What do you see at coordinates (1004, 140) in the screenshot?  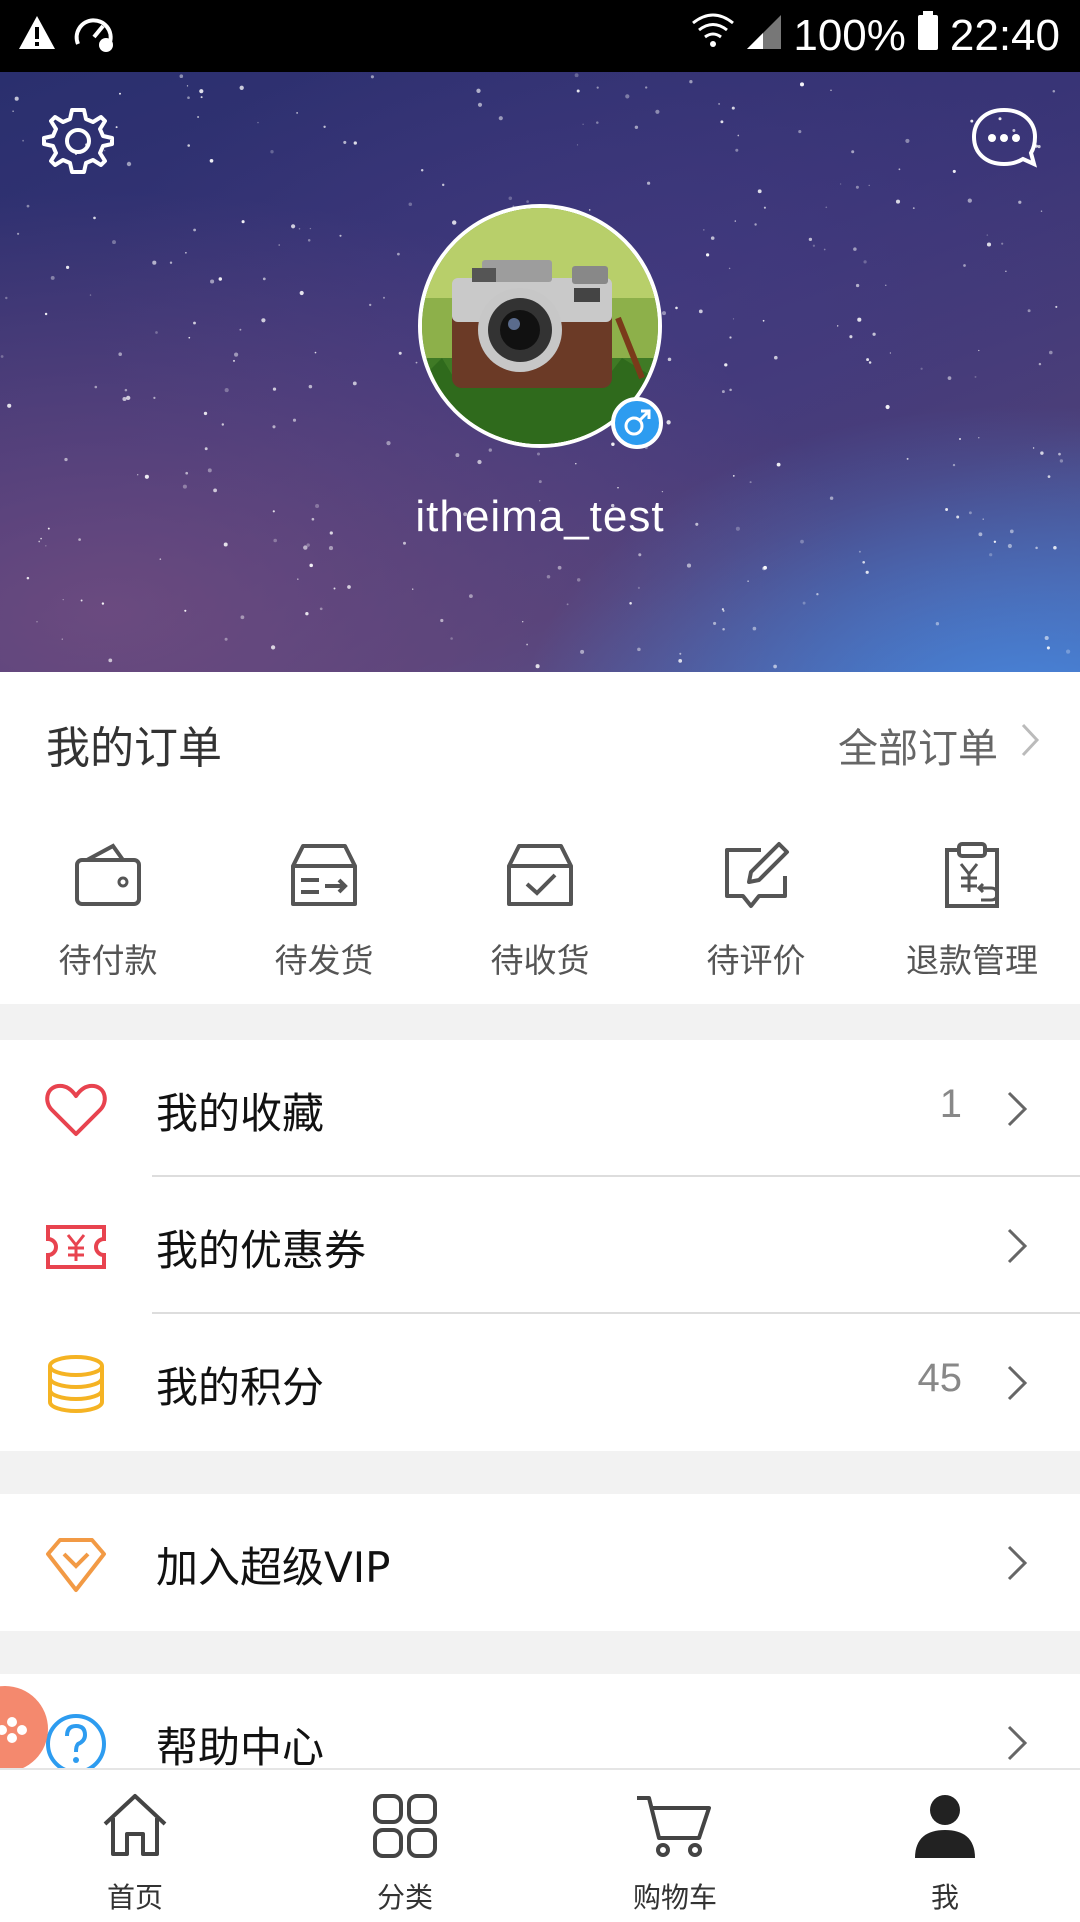 I see `messages-button` at bounding box center [1004, 140].